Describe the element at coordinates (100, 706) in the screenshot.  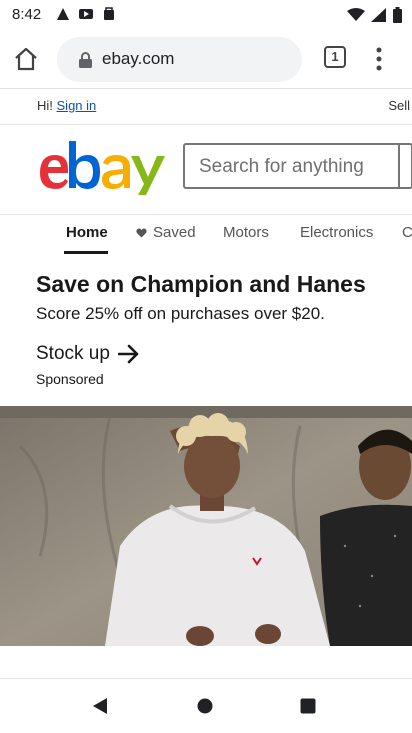
I see `back-icon` at that location.